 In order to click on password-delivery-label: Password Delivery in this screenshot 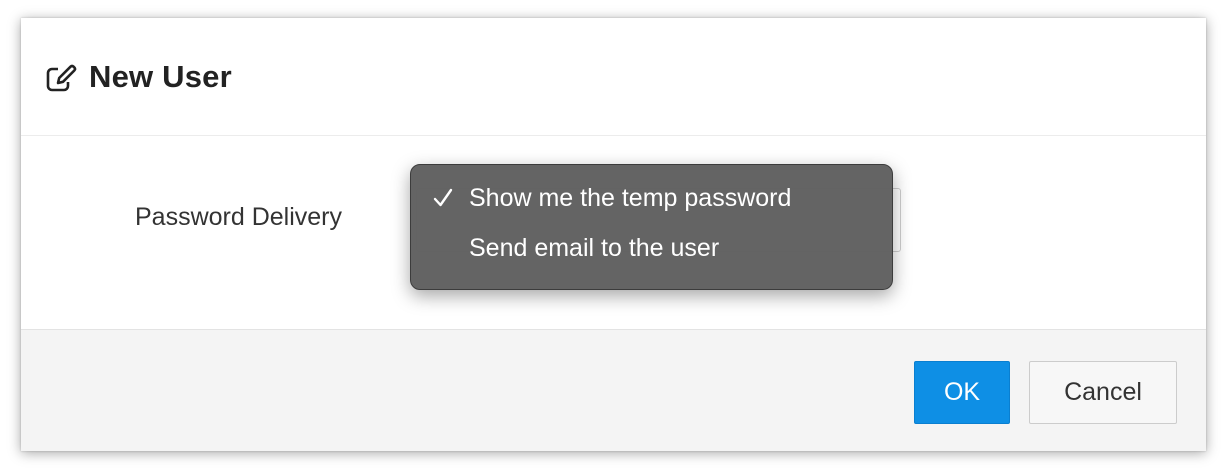, I will do `click(239, 217)`.